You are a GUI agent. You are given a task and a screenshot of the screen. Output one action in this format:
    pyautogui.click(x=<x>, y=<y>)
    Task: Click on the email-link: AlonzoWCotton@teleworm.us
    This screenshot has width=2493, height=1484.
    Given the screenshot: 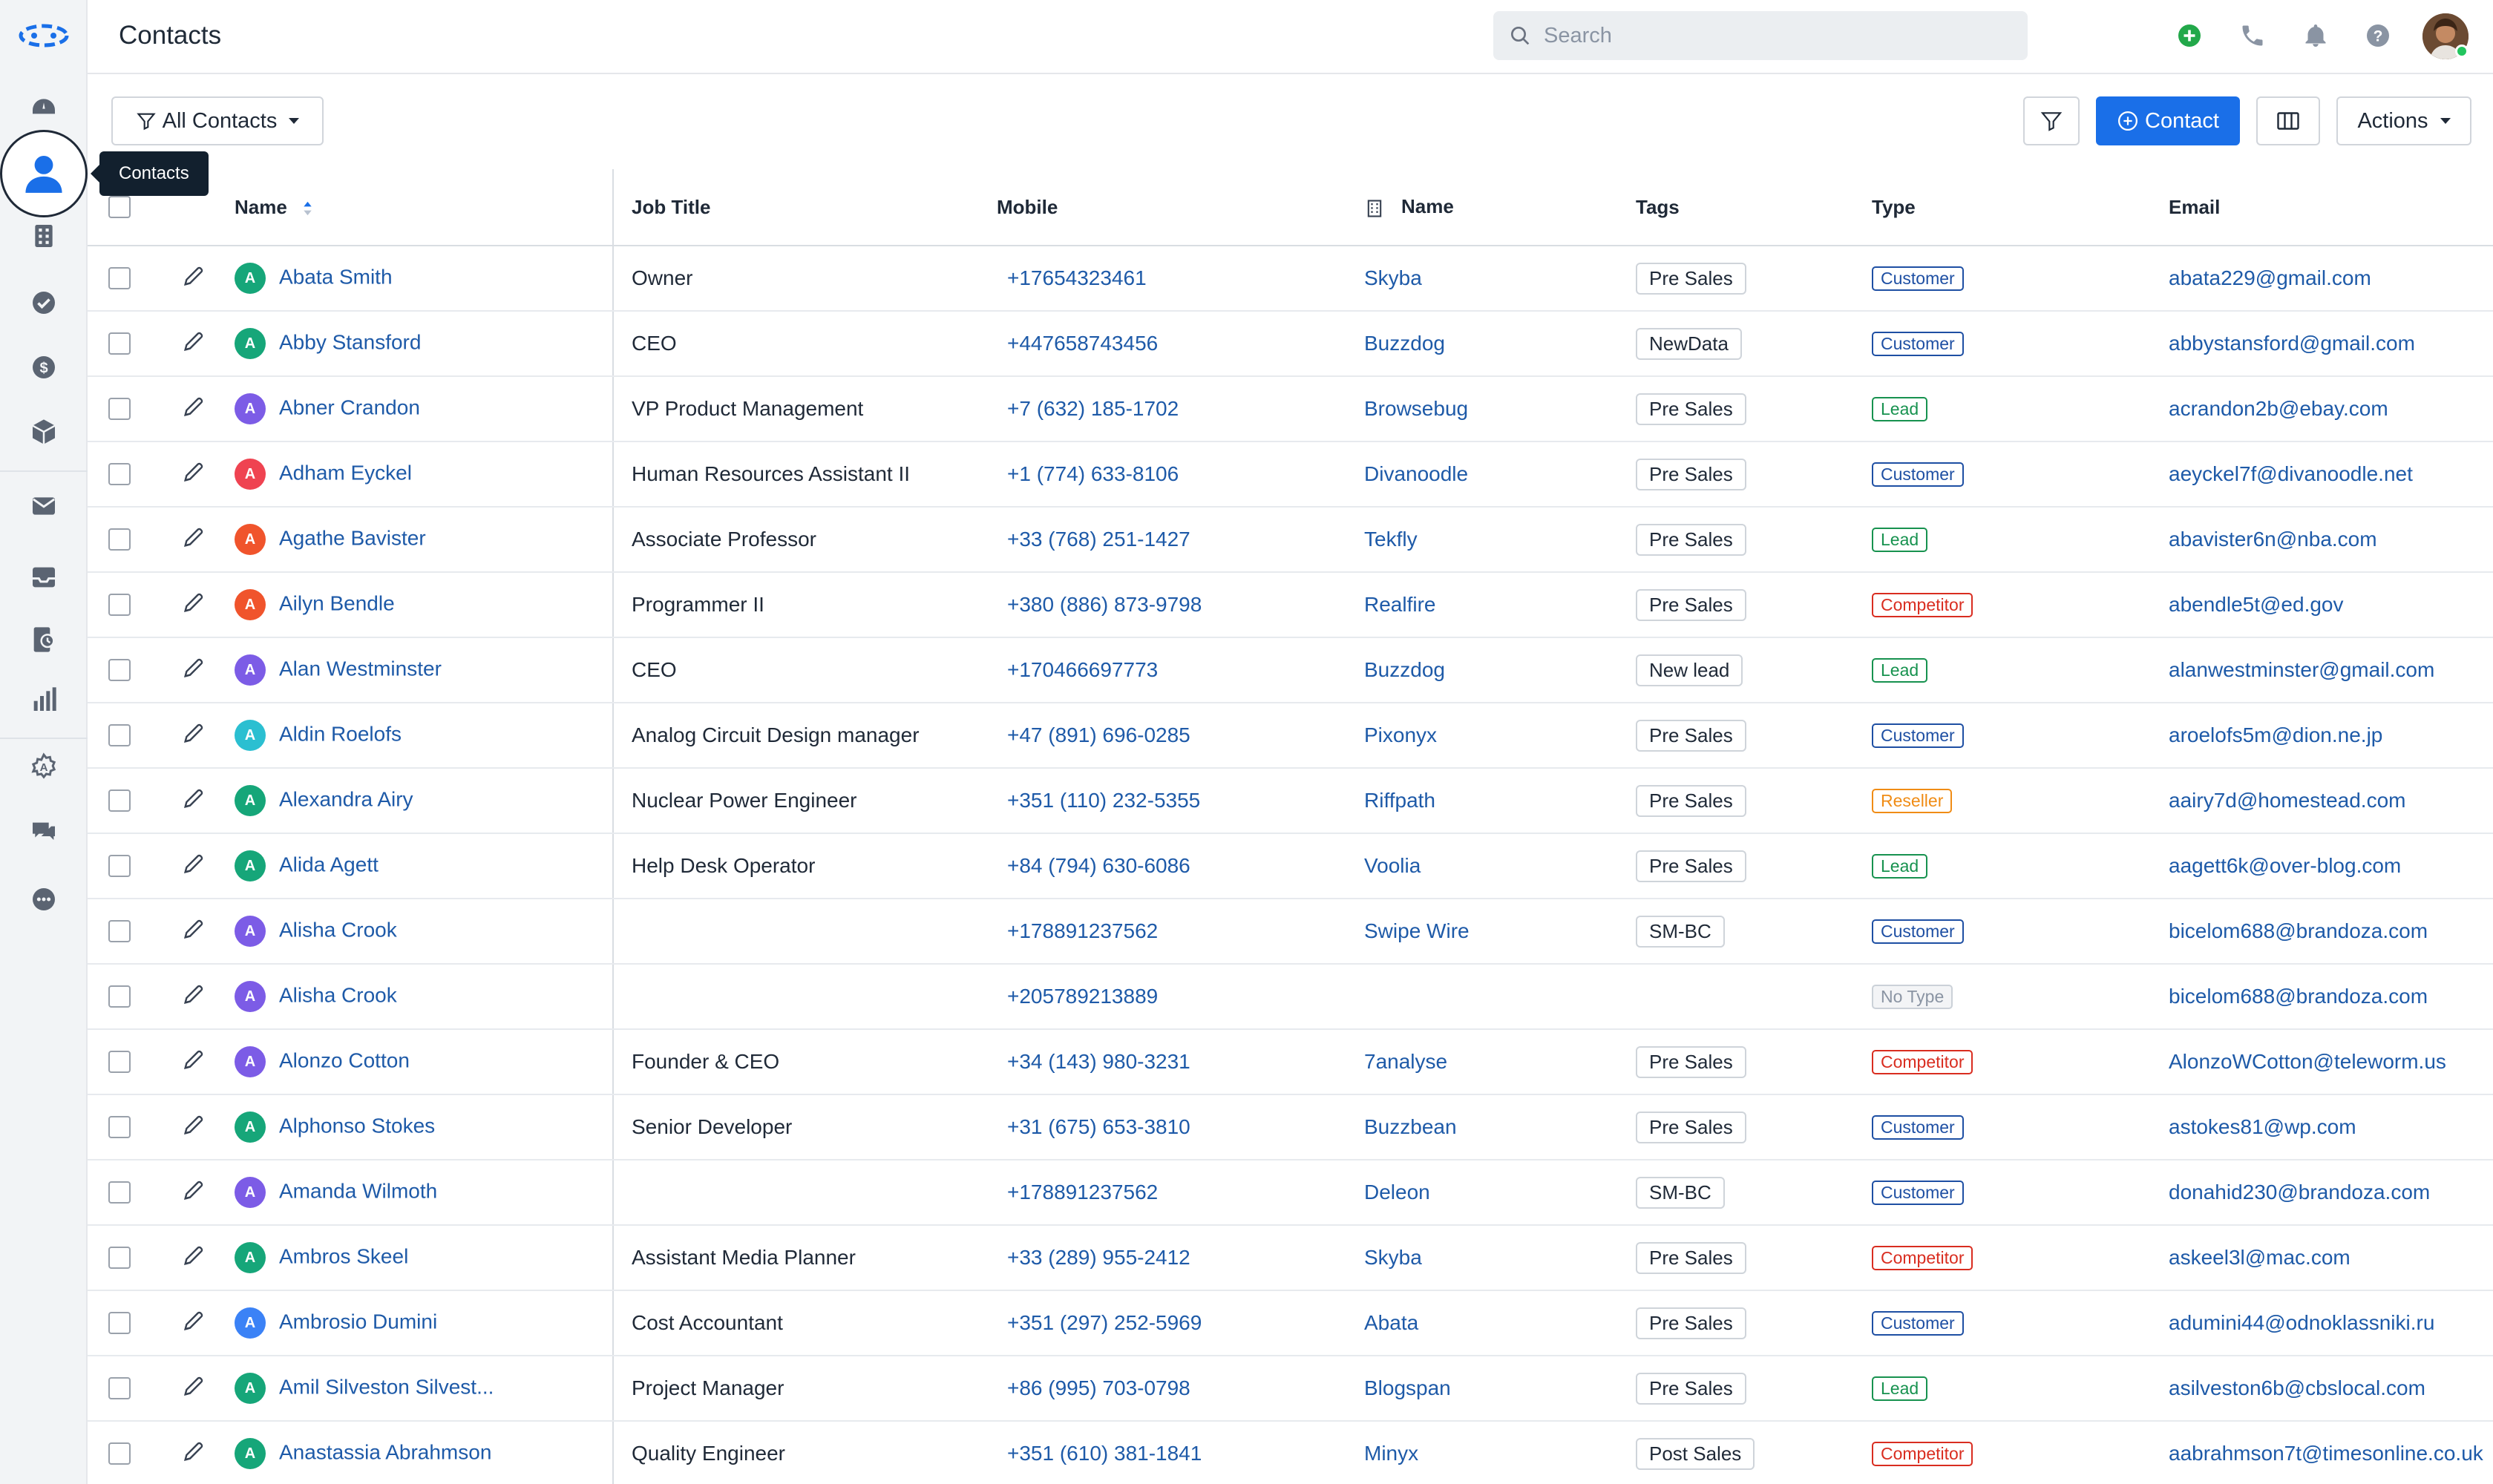 What is the action you would take?
    pyautogui.click(x=2307, y=1061)
    